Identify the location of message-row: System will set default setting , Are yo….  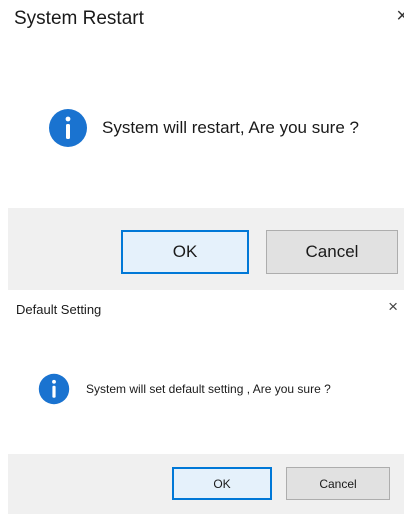
(184, 389).